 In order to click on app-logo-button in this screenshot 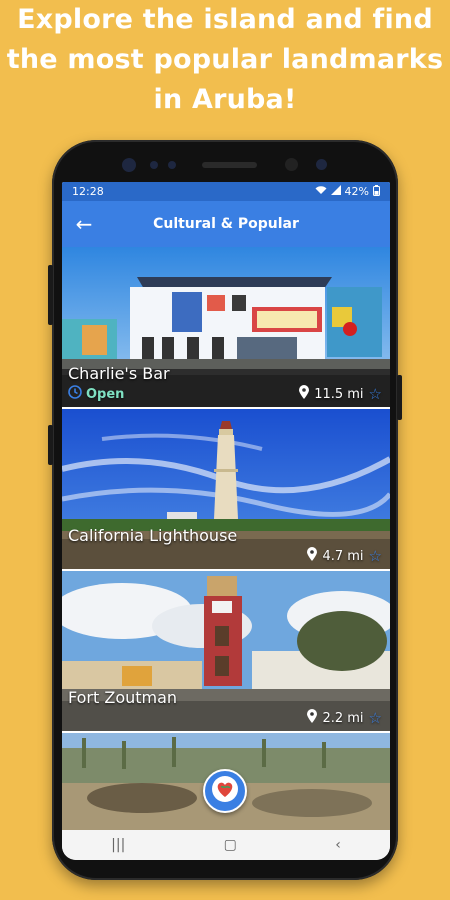, I will do `click(225, 791)`.